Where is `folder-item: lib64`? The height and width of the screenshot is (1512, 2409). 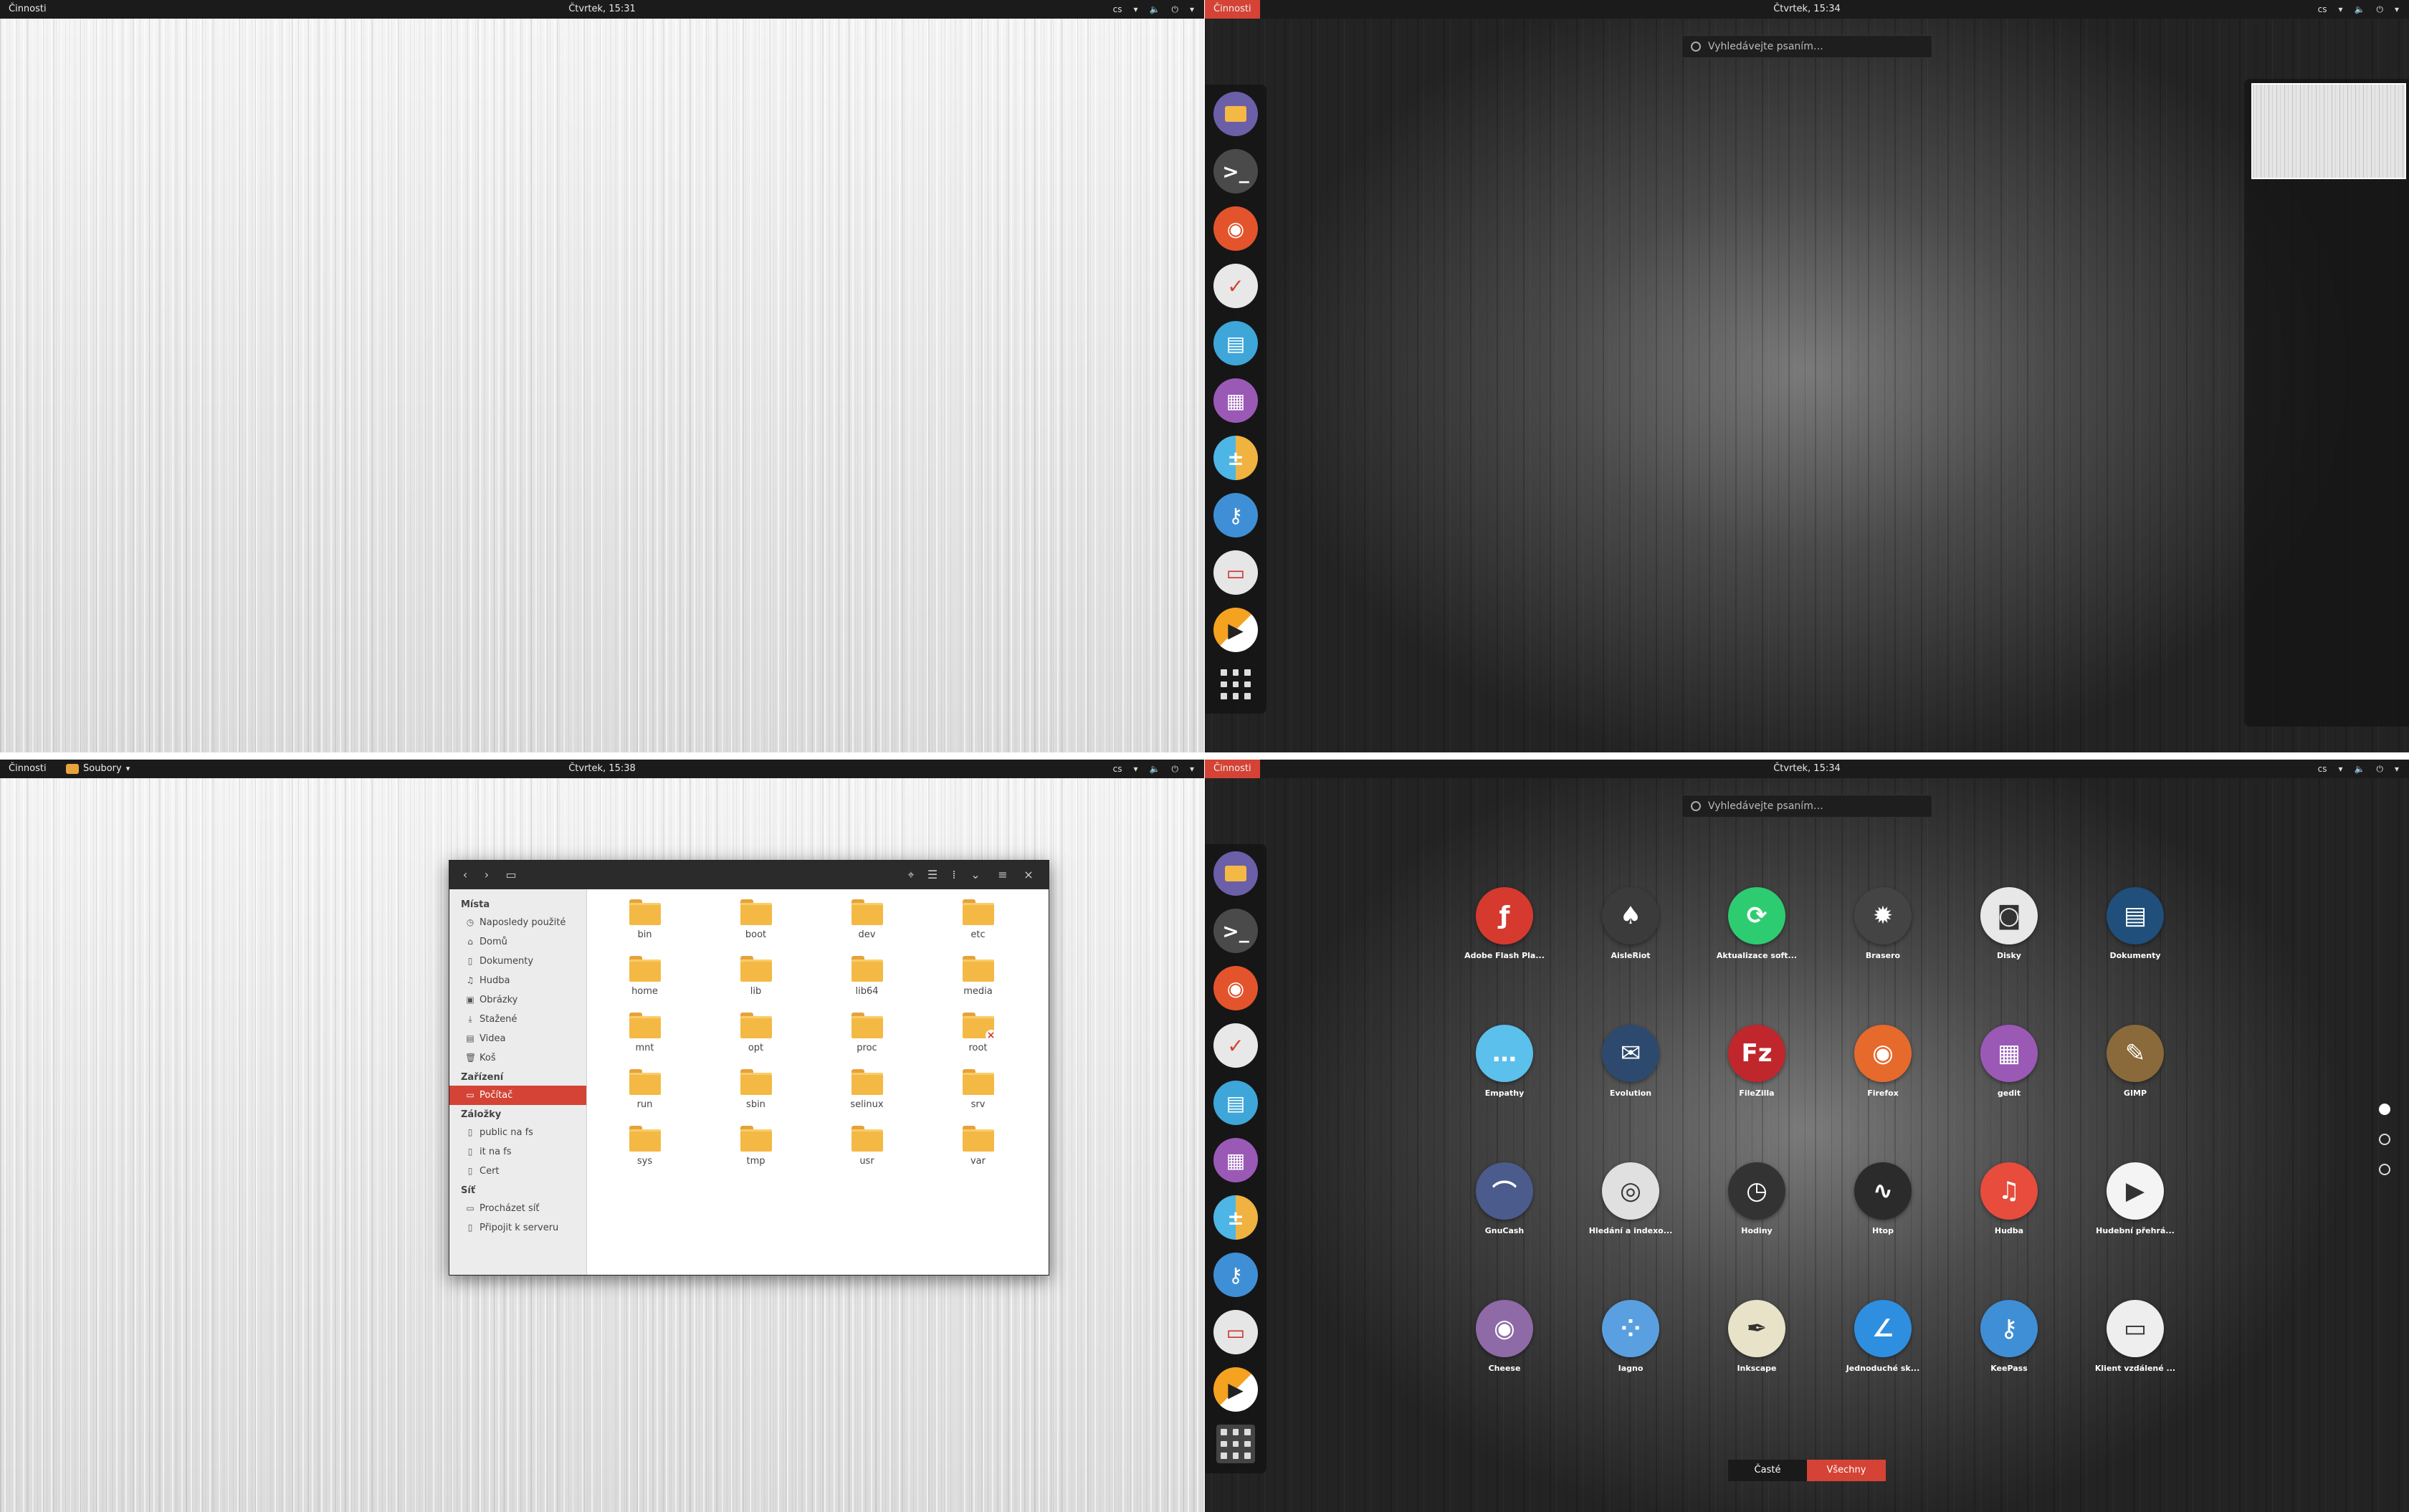 folder-item: lib64 is located at coordinates (867, 984).